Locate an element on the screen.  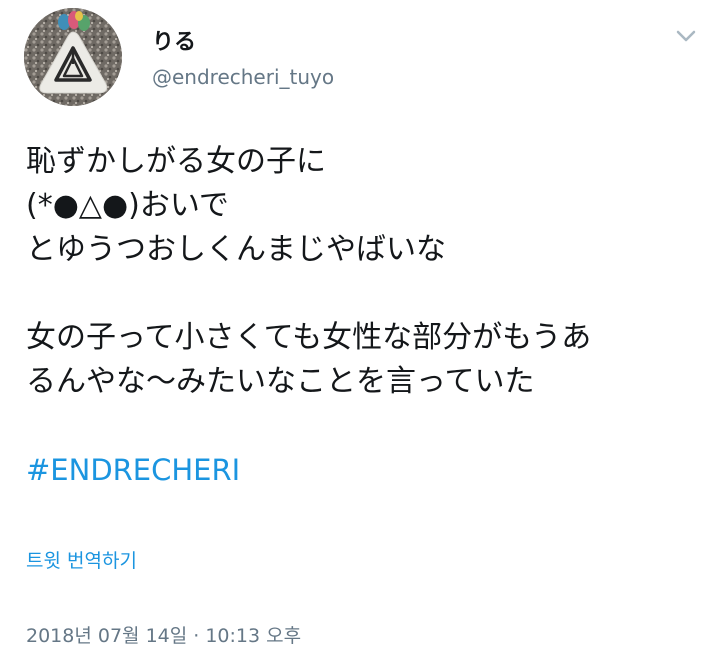
display-name: りる is located at coordinates (174, 43).